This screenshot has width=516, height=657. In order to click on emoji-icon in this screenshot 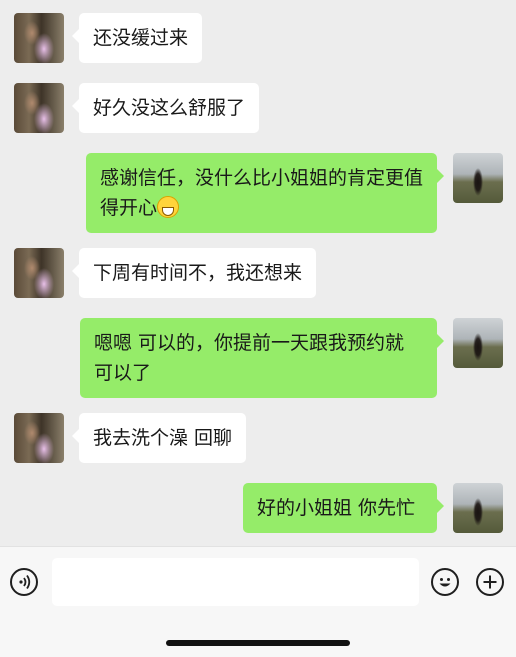, I will do `click(445, 582)`.